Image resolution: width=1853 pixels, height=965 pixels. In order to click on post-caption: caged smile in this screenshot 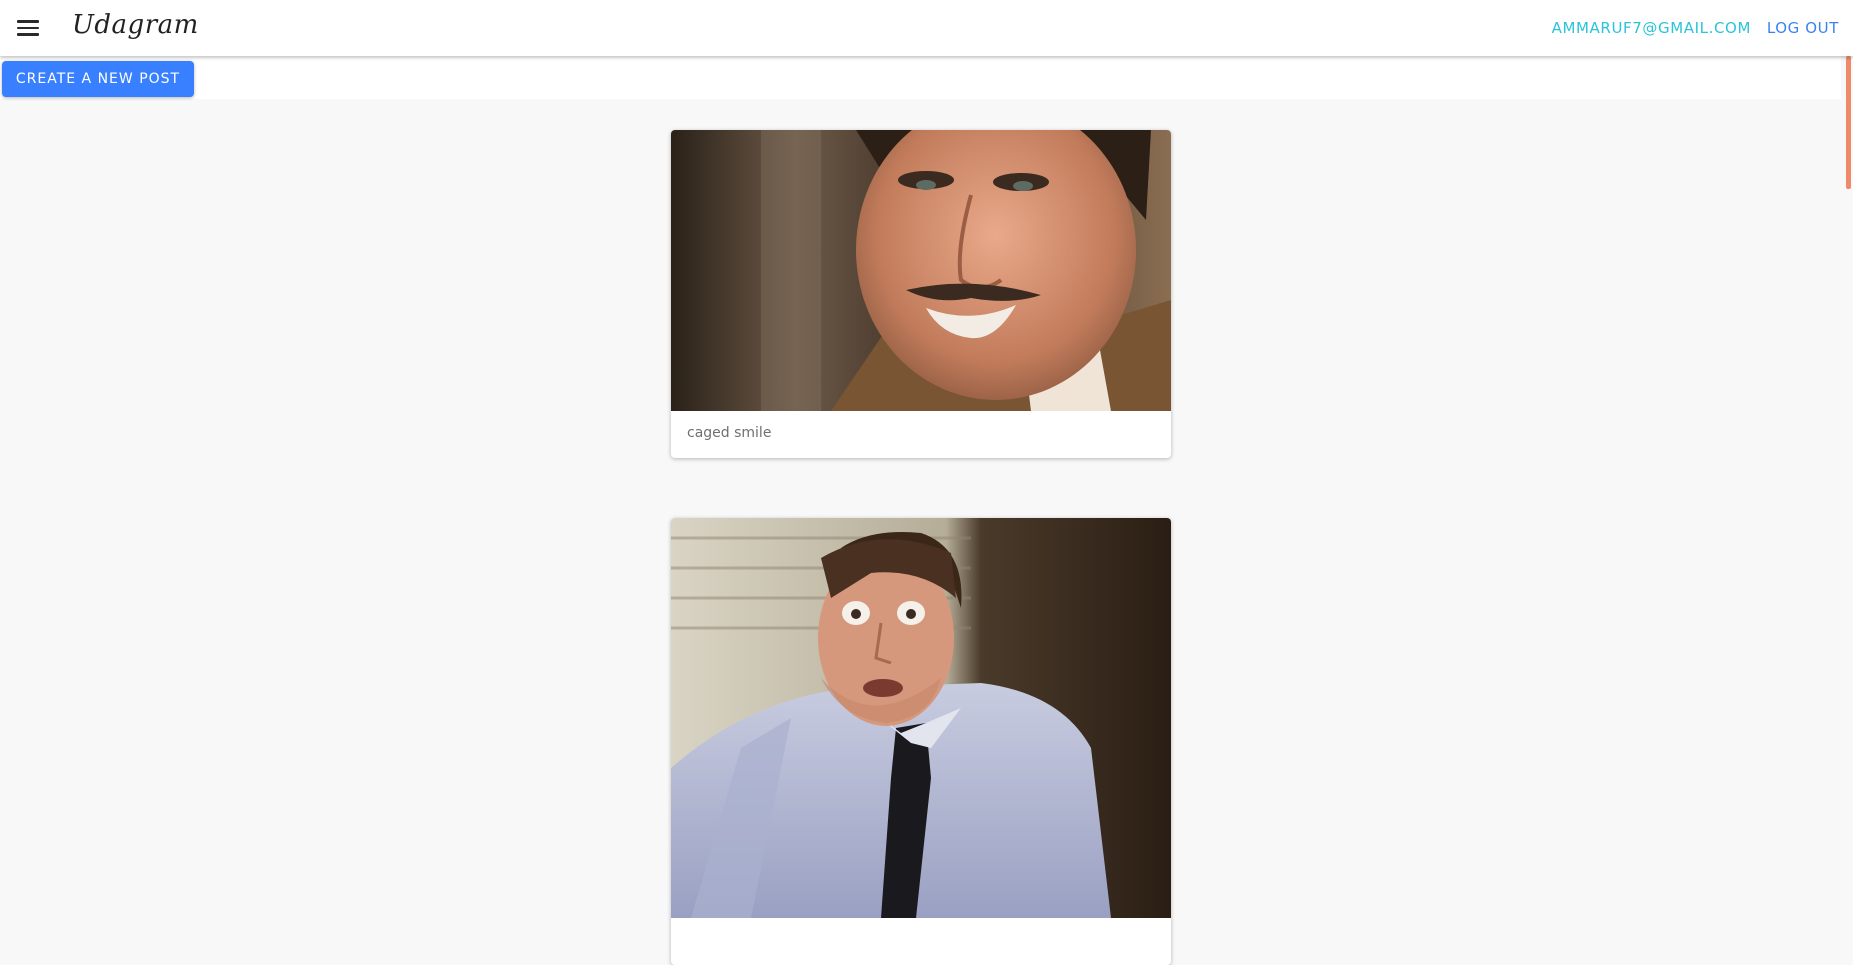, I will do `click(729, 433)`.